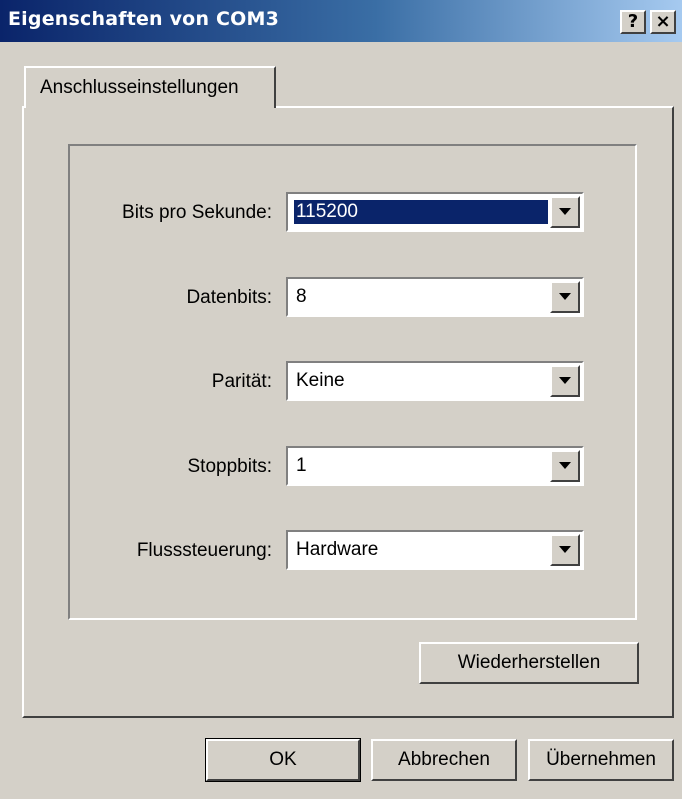  Describe the element at coordinates (435, 466) in the screenshot. I see `stop-bits-select: 1` at that location.